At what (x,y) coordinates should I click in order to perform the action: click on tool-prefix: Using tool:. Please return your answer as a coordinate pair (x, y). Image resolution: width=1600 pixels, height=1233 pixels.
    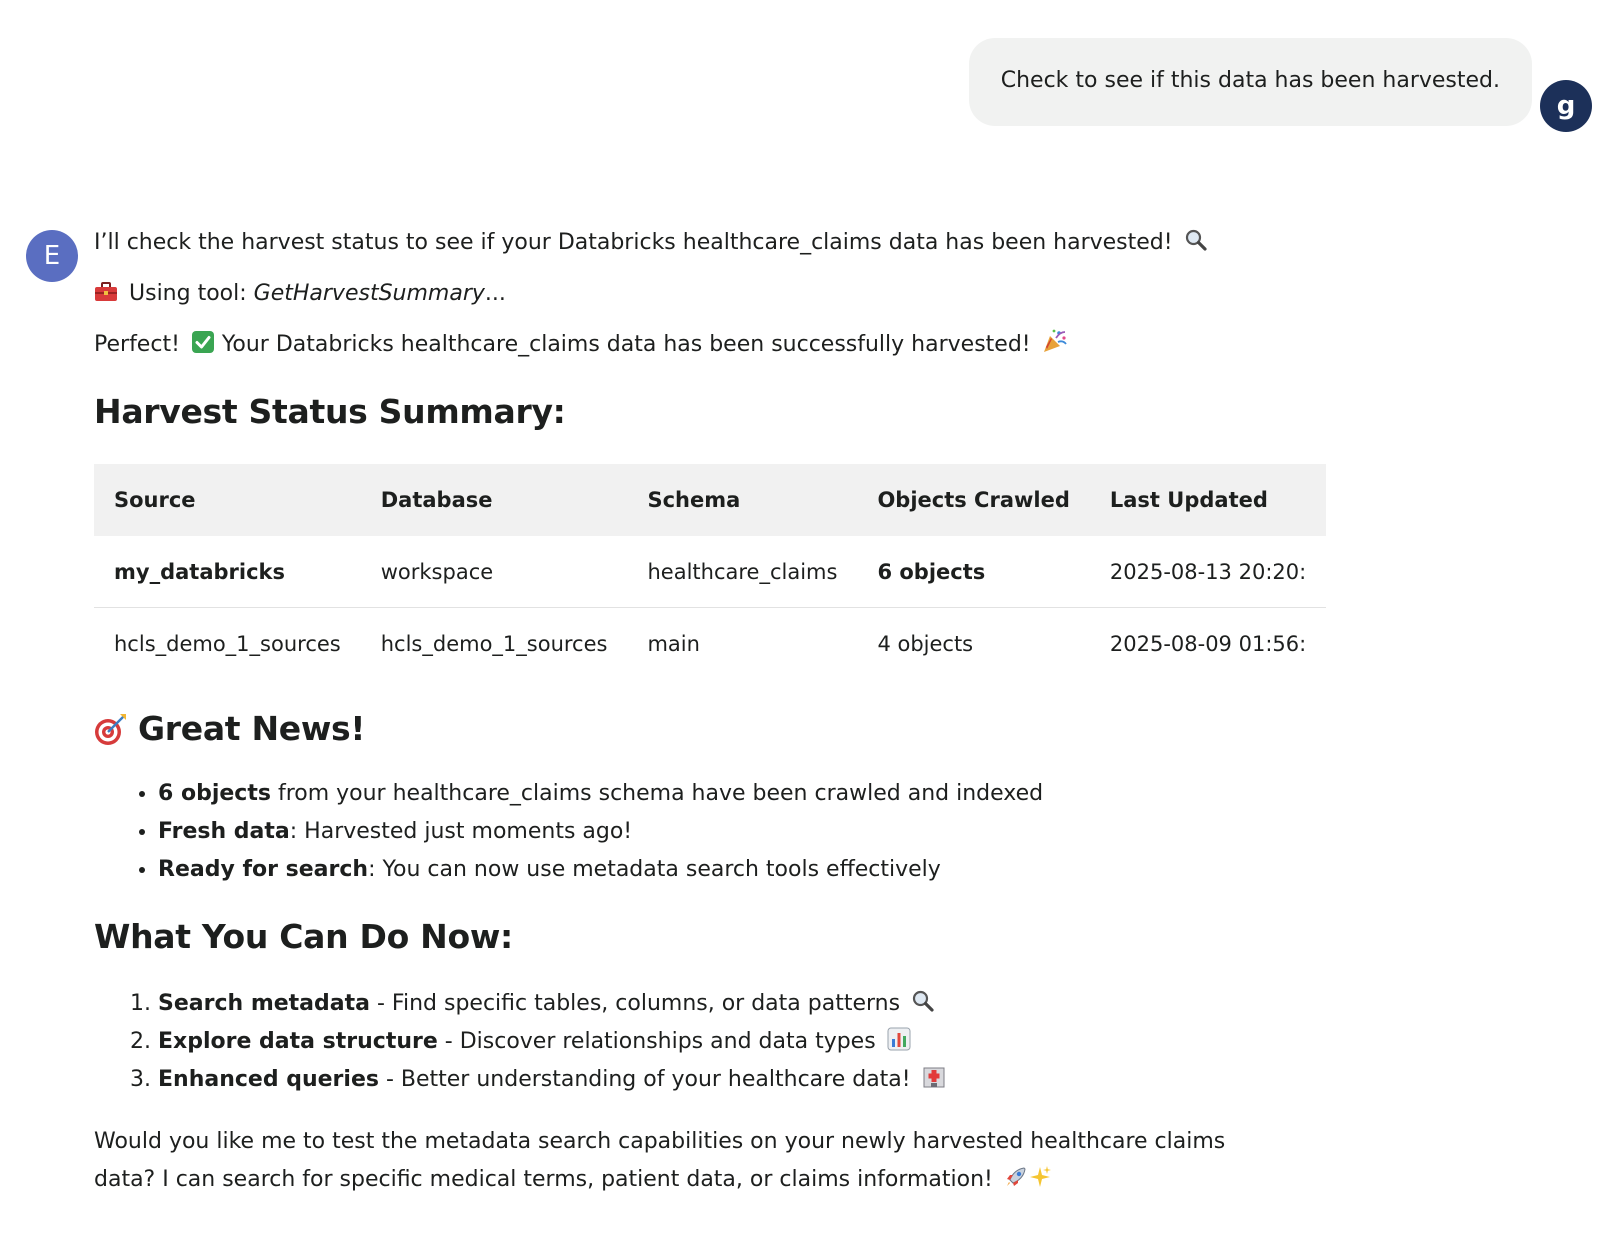
    Looking at the image, I should click on (188, 293).